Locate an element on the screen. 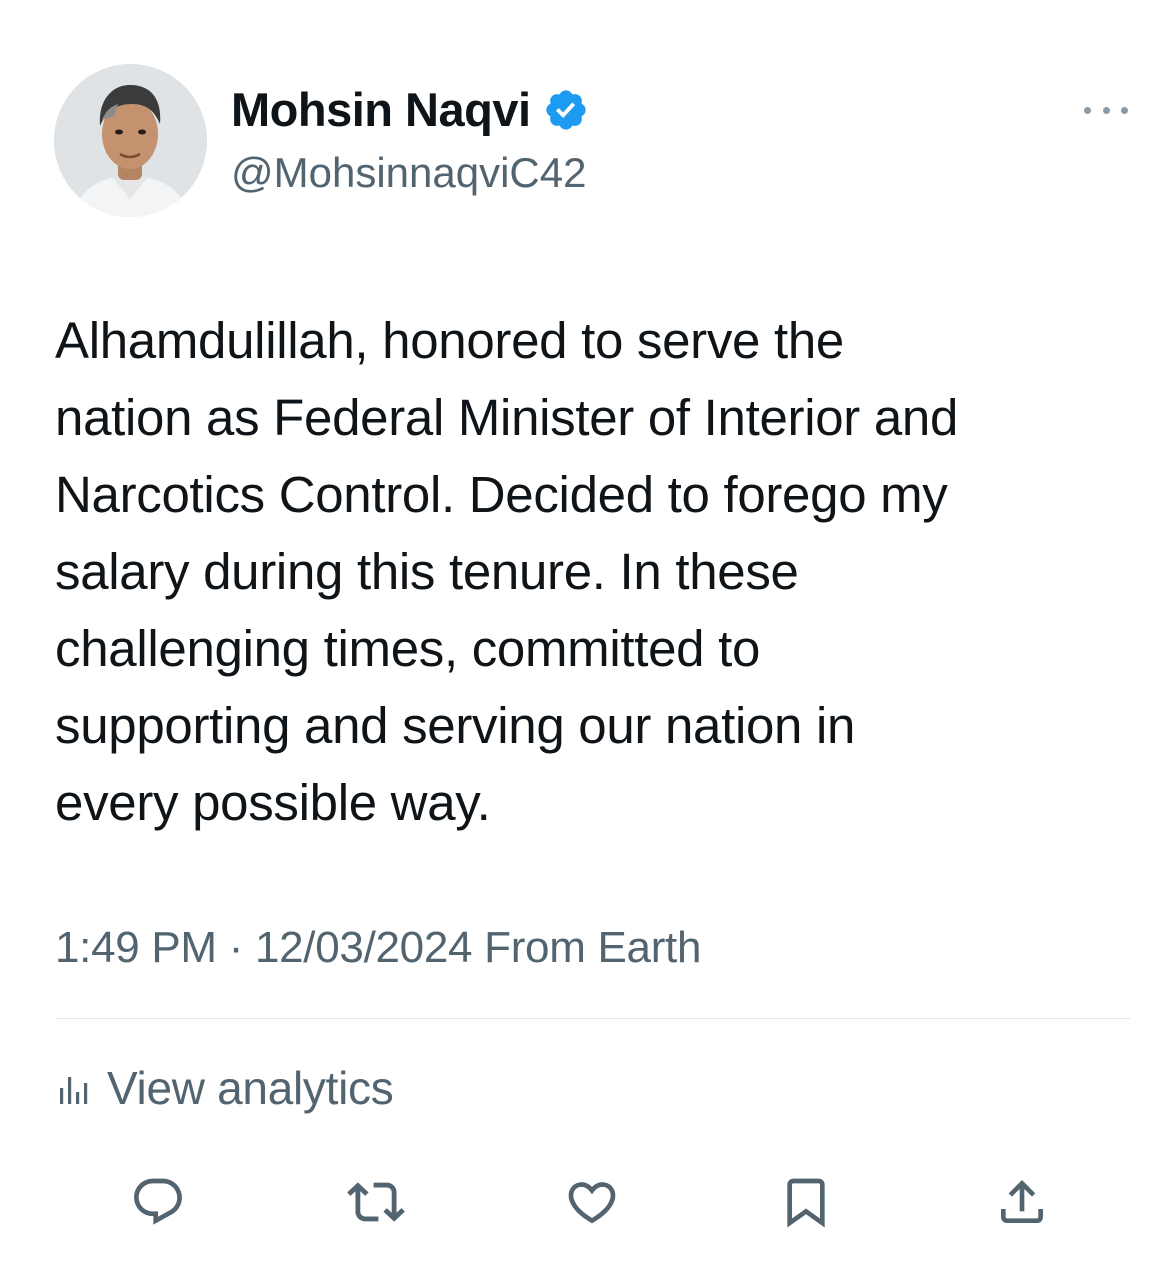 The image size is (1153, 1280). divider is located at coordinates (592, 1018).